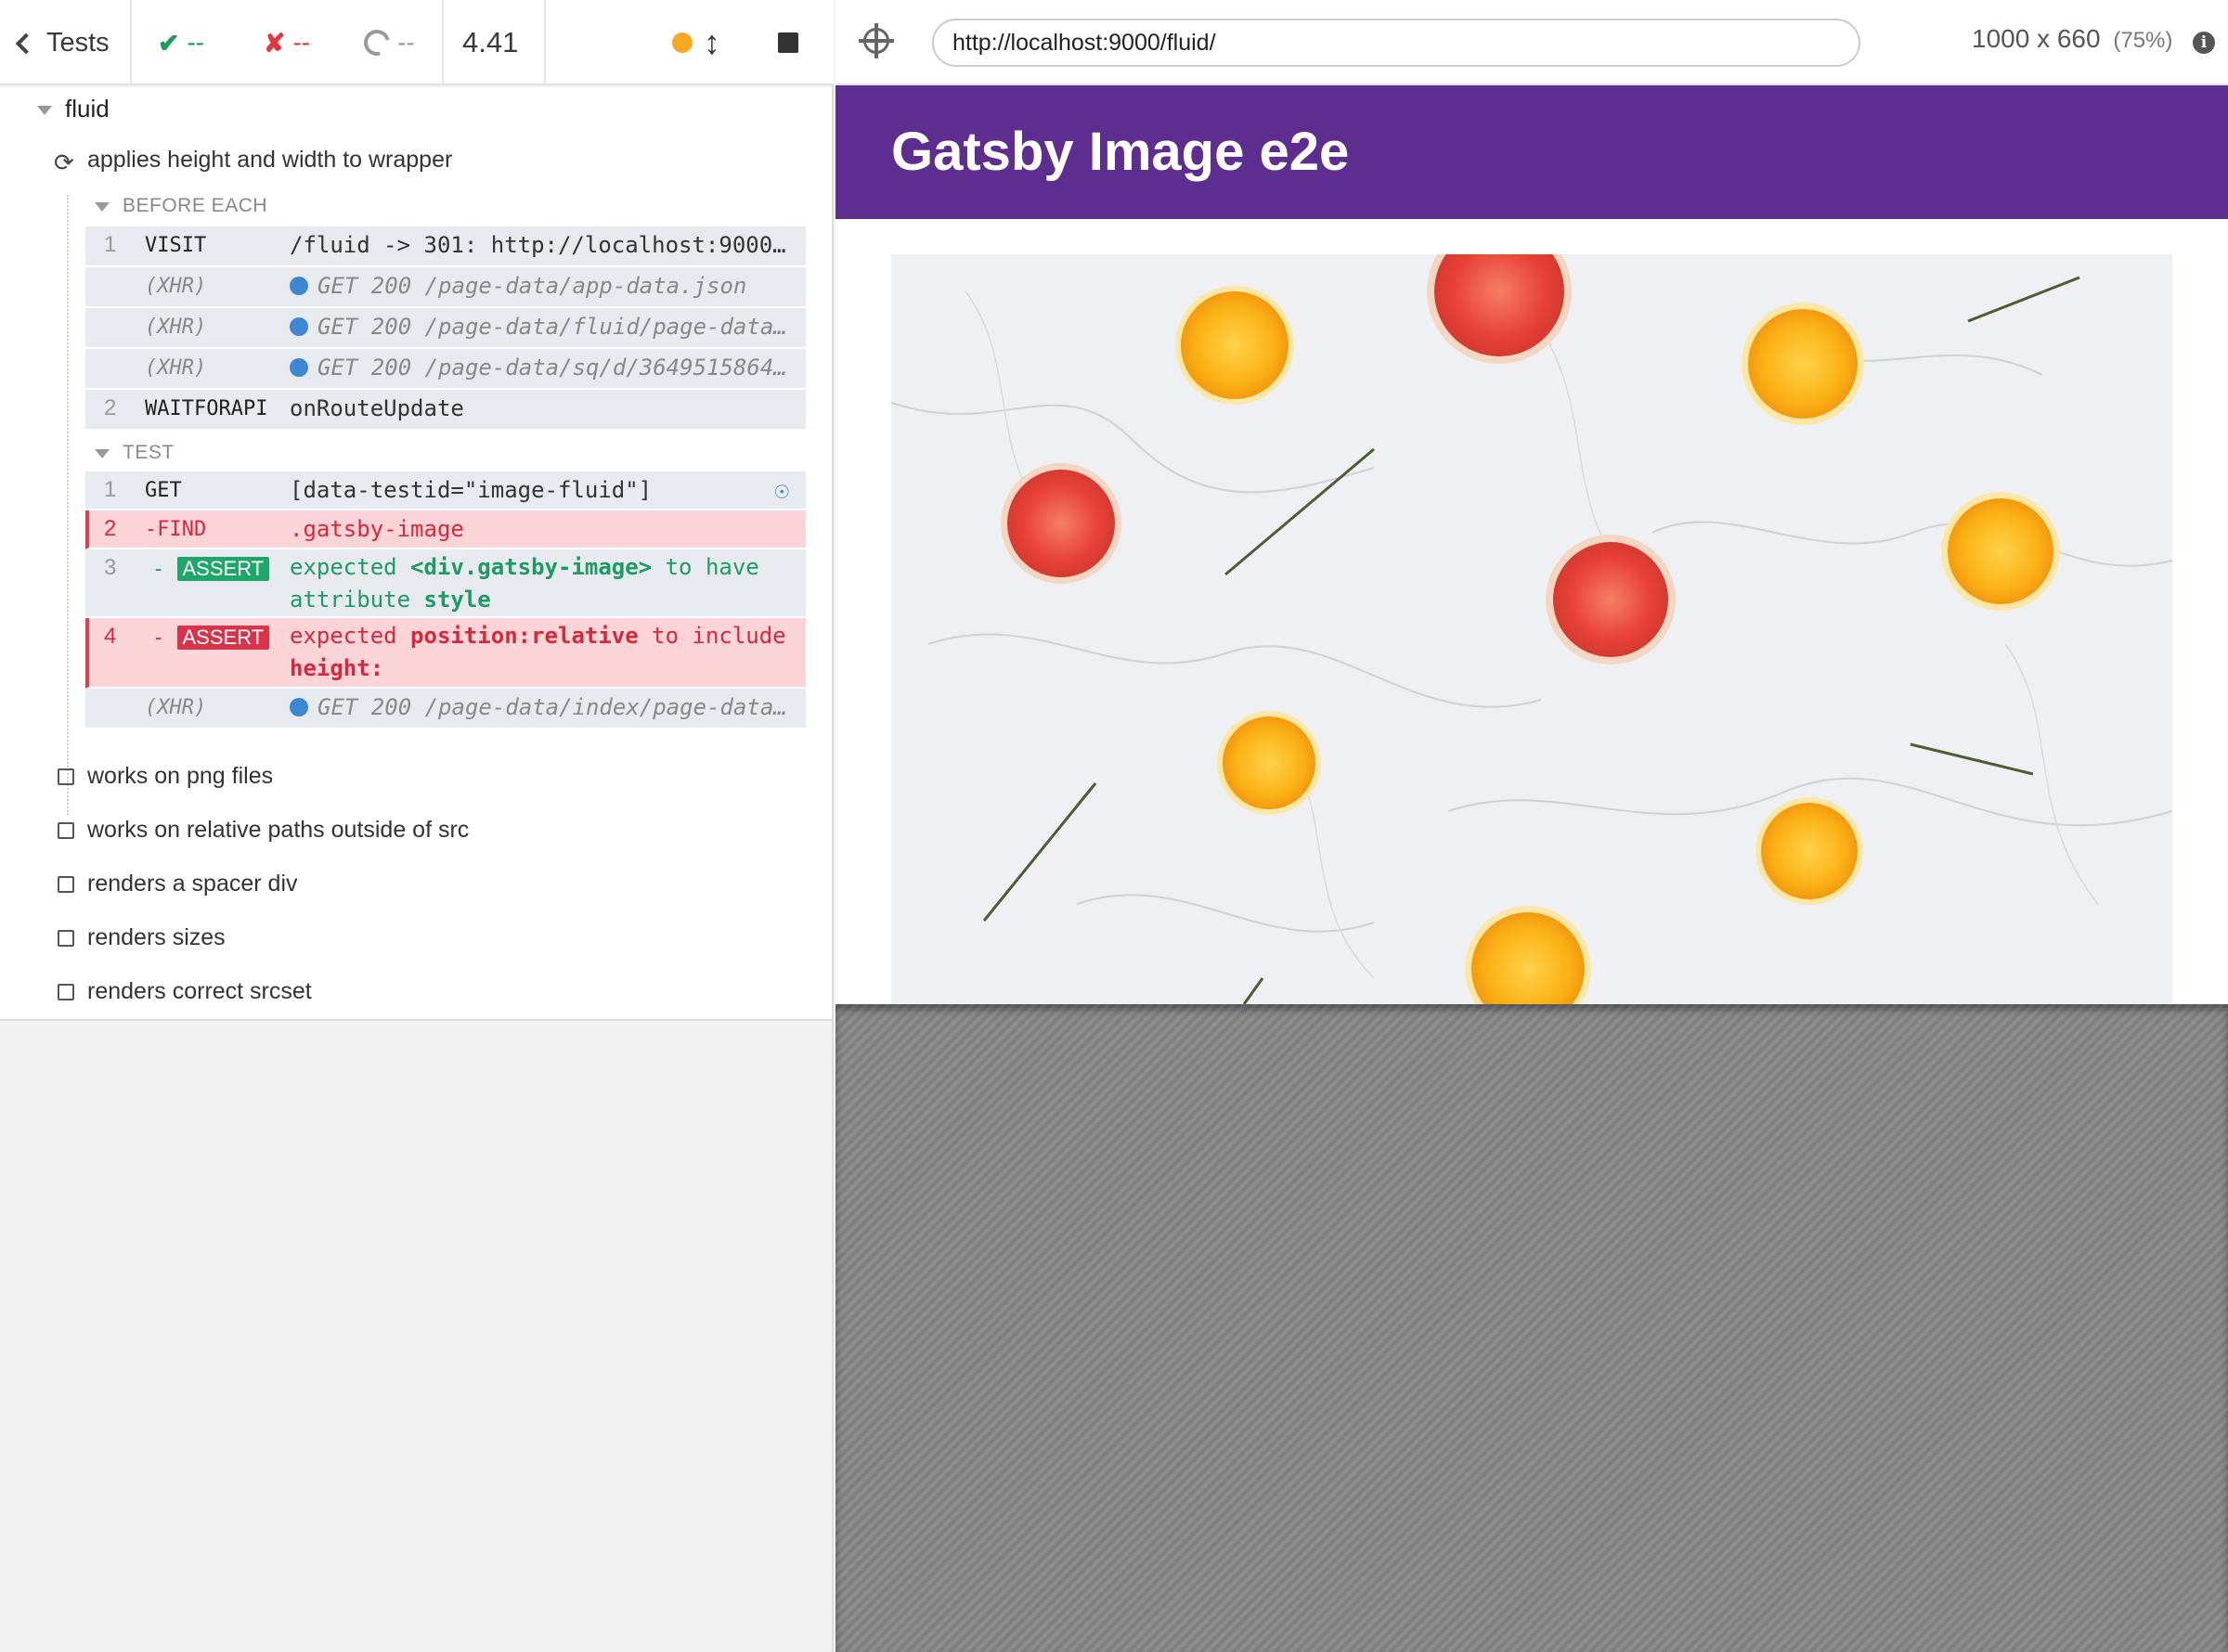 The width and height of the screenshot is (2228, 1652). What do you see at coordinates (445, 287) in the screenshot?
I see `xhr-row: (XHR) GET 200 /page-data/app-data.json` at bounding box center [445, 287].